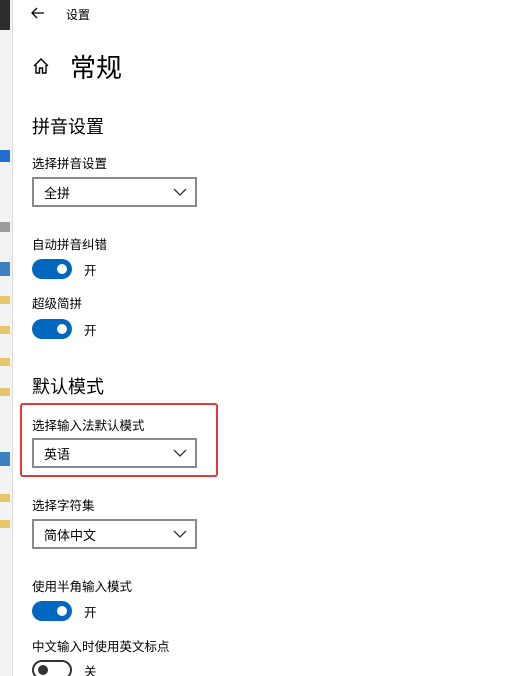 The image size is (526, 676). I want to click on charset-select: 简体中文, so click(114, 534).